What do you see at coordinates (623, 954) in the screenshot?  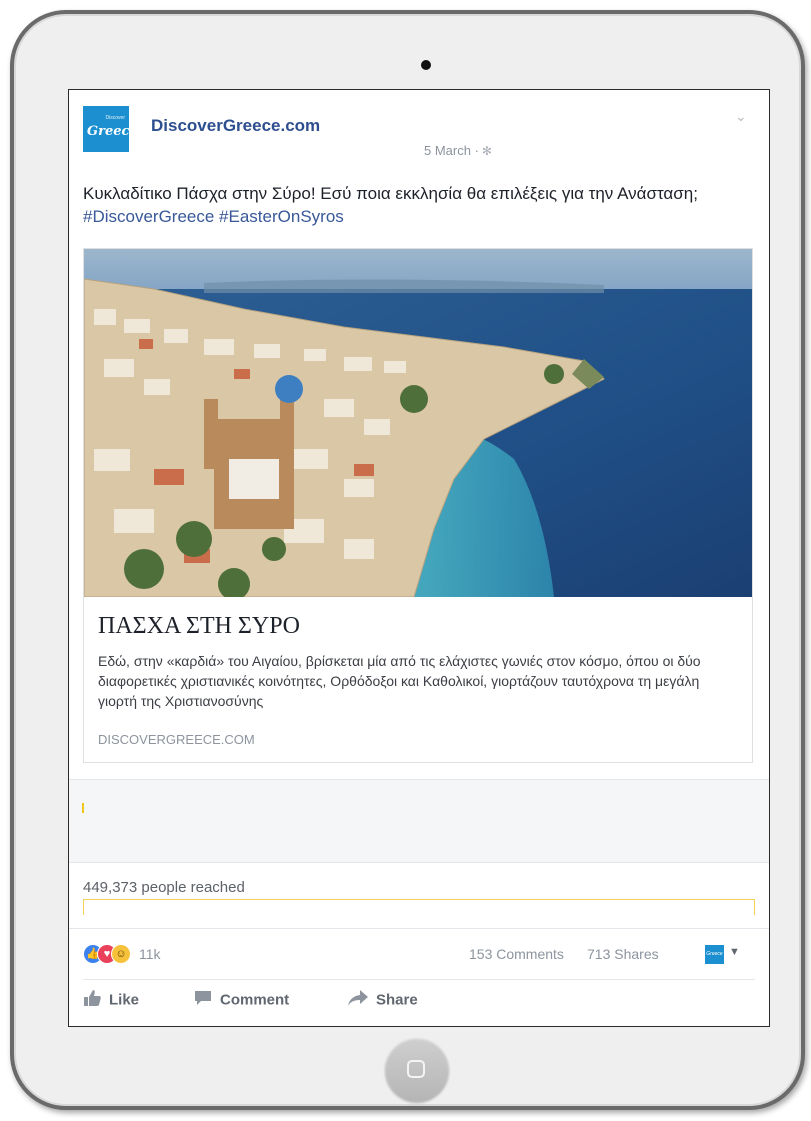 I see `shares-count: 713 Shares` at bounding box center [623, 954].